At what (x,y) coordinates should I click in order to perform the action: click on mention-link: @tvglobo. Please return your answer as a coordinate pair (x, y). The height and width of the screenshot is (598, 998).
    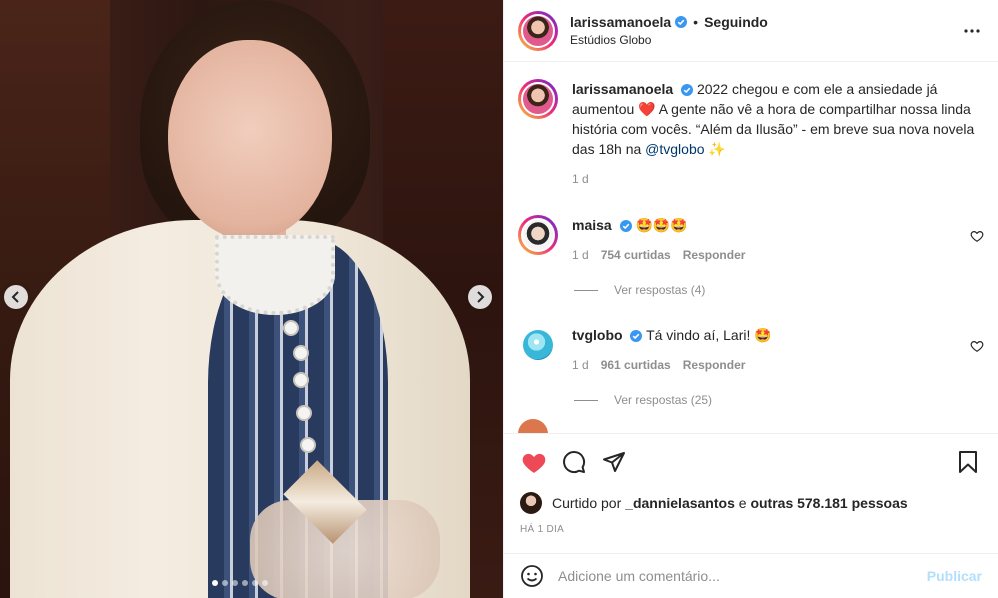
    Looking at the image, I should click on (674, 149).